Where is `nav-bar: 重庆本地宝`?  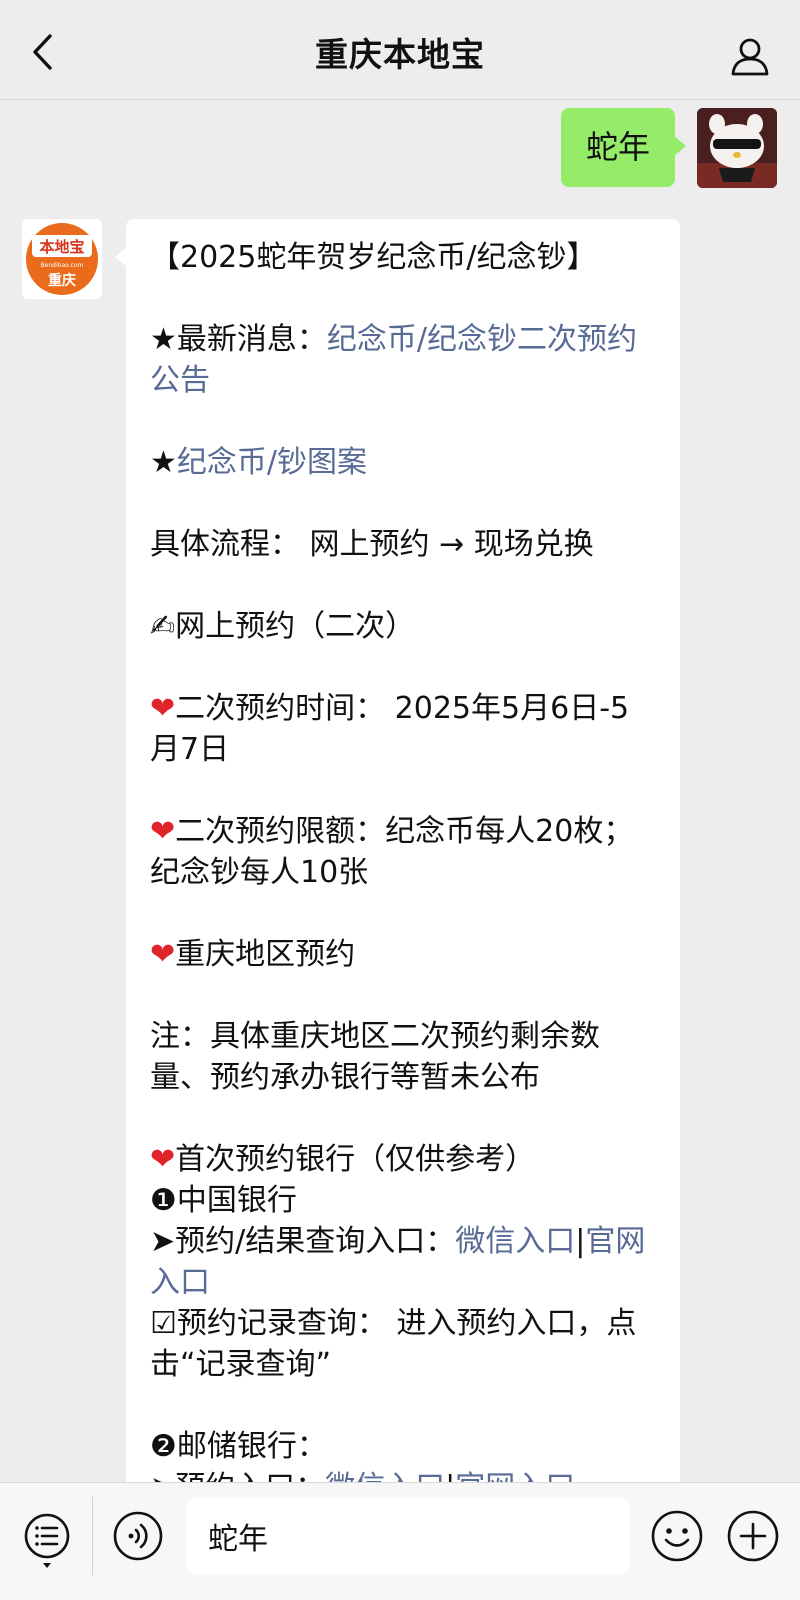
nav-bar: 重庆本地宝 is located at coordinates (400, 50).